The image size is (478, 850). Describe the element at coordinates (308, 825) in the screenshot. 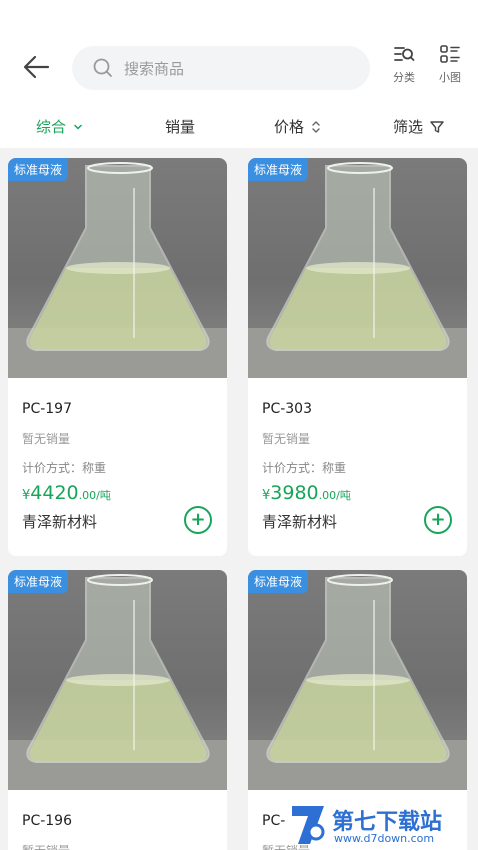

I see `watermark-logo-icon` at that location.